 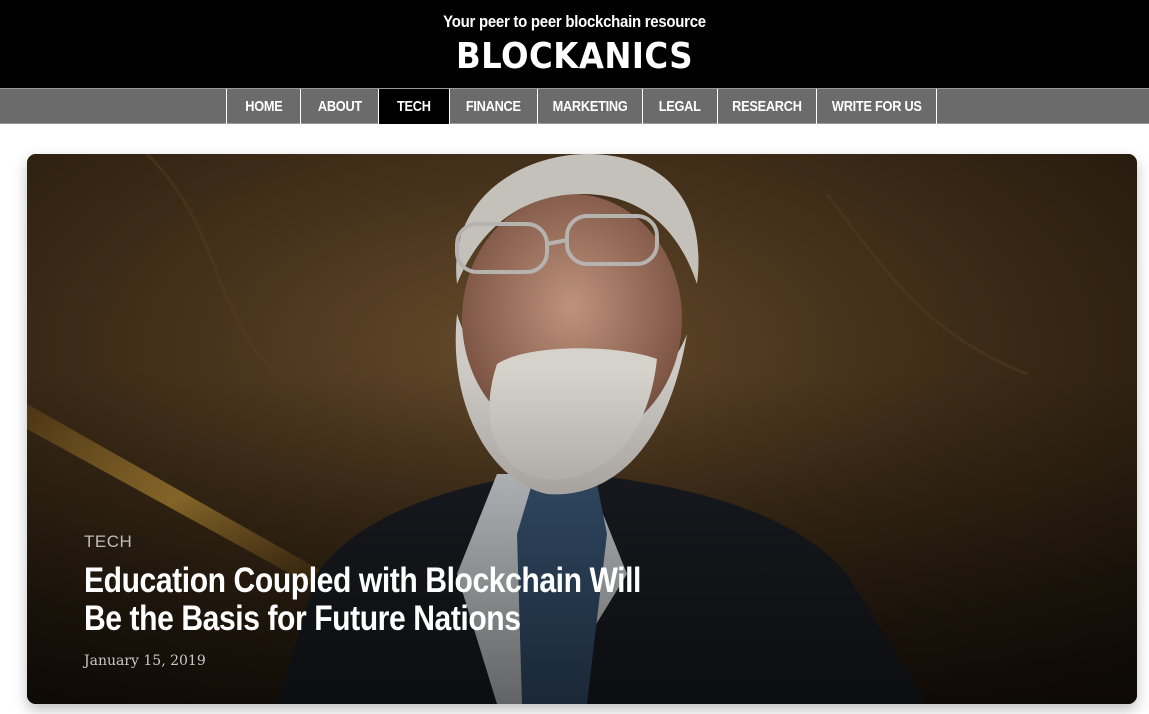 What do you see at coordinates (494, 106) in the screenshot?
I see `nav-item-finance: FINANCE` at bounding box center [494, 106].